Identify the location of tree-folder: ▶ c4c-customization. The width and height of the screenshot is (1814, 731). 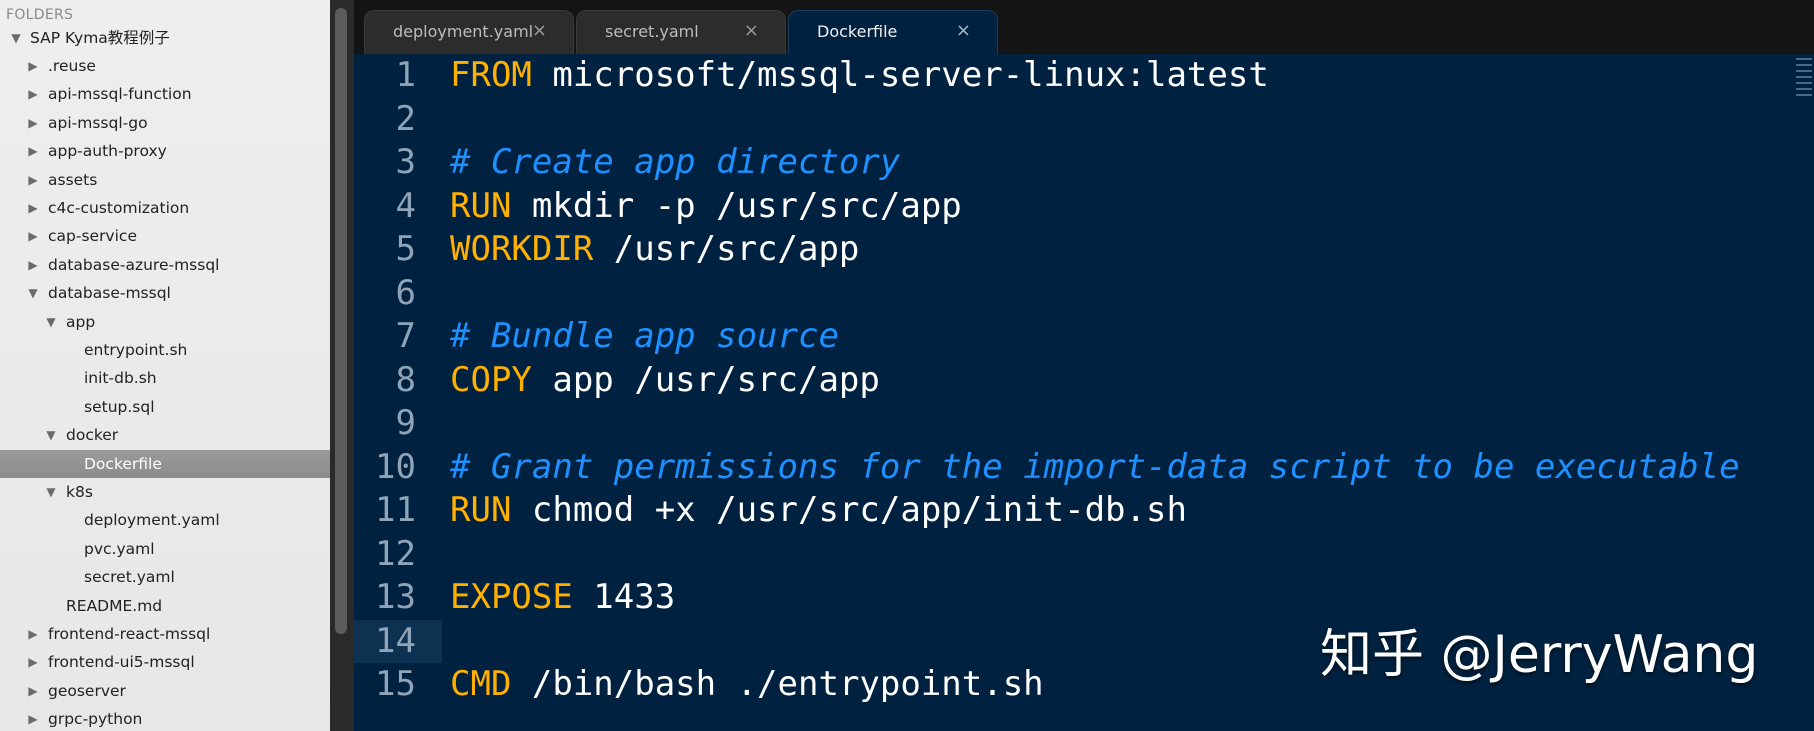
(165, 208).